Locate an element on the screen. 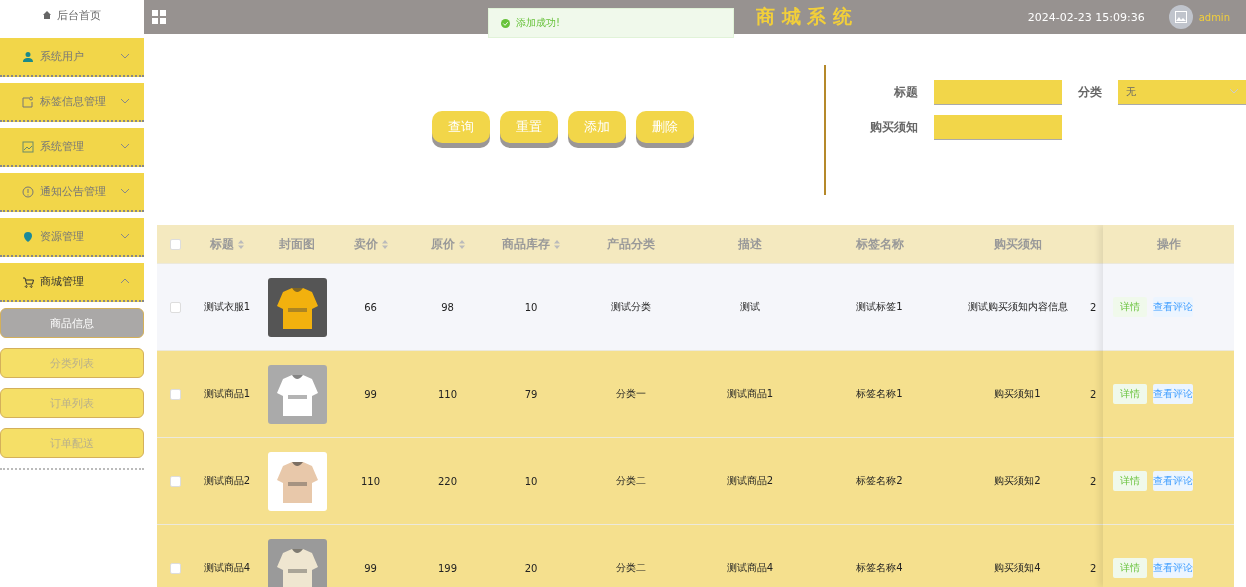 The width and height of the screenshot is (1246, 587). table-cell: 测试标签1 is located at coordinates (879, 307).